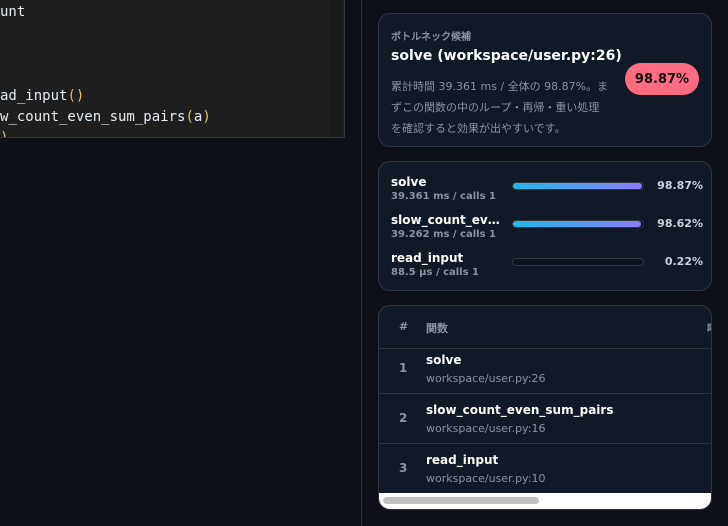  I want to click on row-function: read_input, so click(462, 460).